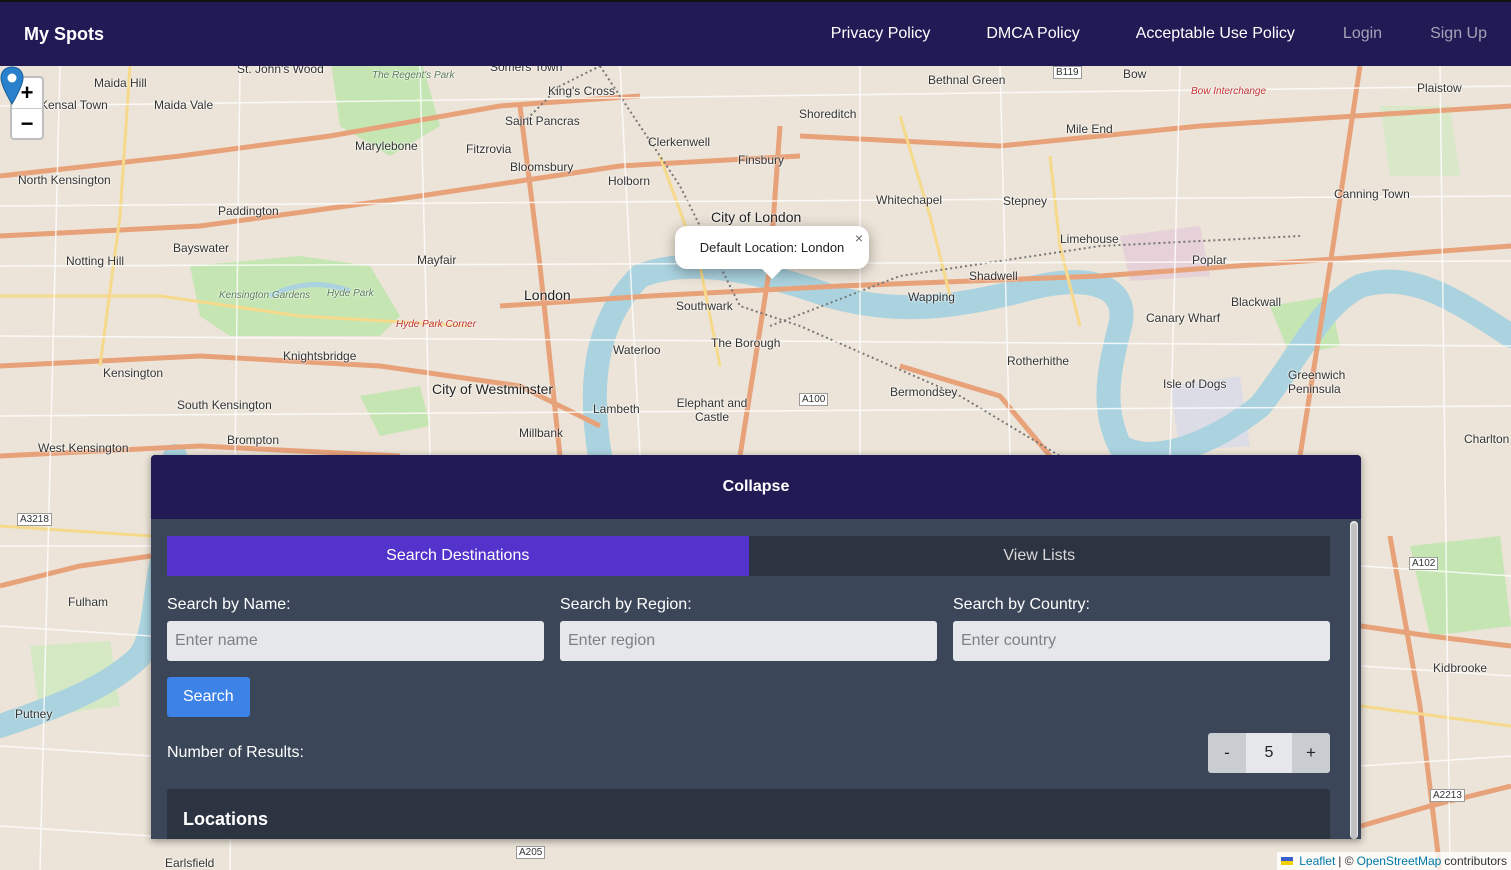 The height and width of the screenshot is (870, 1511). What do you see at coordinates (1372, 194) in the screenshot?
I see `map-label: Canning Town` at bounding box center [1372, 194].